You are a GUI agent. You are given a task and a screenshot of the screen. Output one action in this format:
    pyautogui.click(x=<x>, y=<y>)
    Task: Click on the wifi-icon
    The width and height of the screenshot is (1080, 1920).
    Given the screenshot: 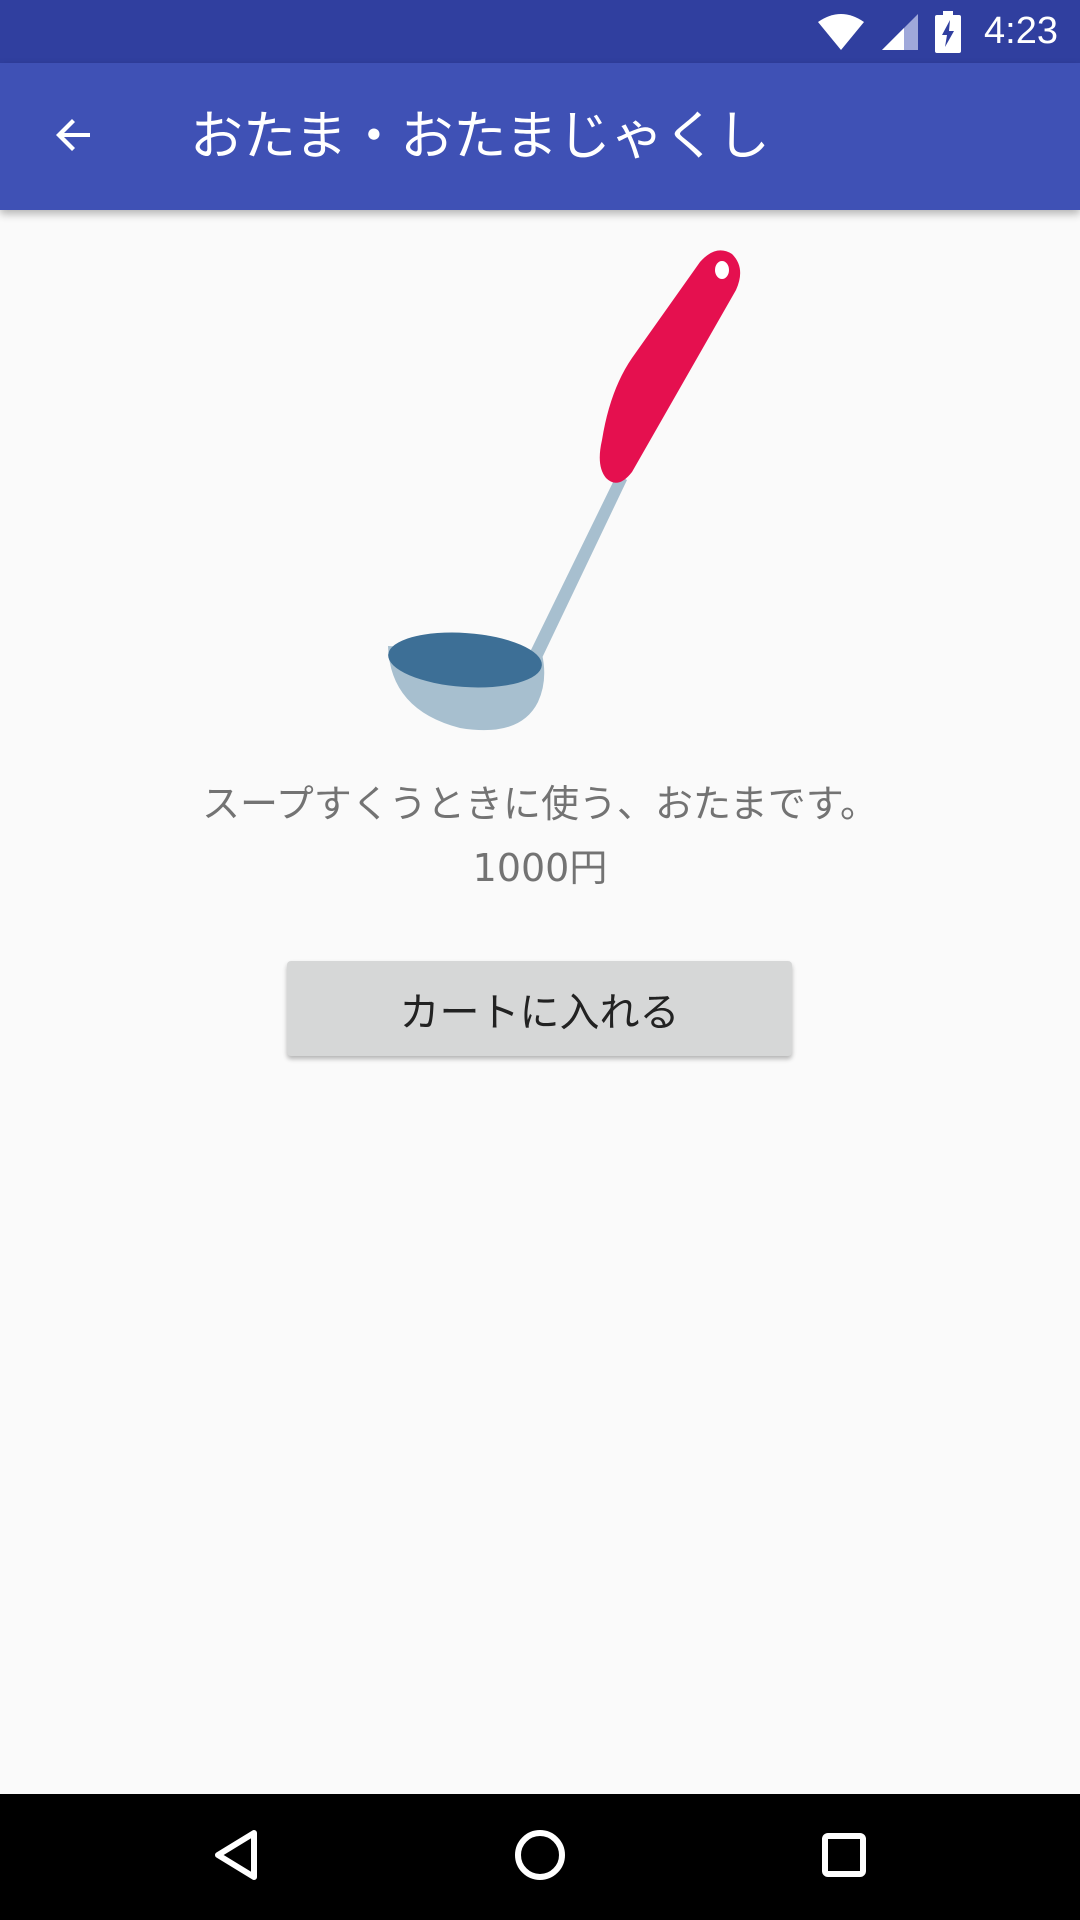 What is the action you would take?
    pyautogui.click(x=841, y=32)
    